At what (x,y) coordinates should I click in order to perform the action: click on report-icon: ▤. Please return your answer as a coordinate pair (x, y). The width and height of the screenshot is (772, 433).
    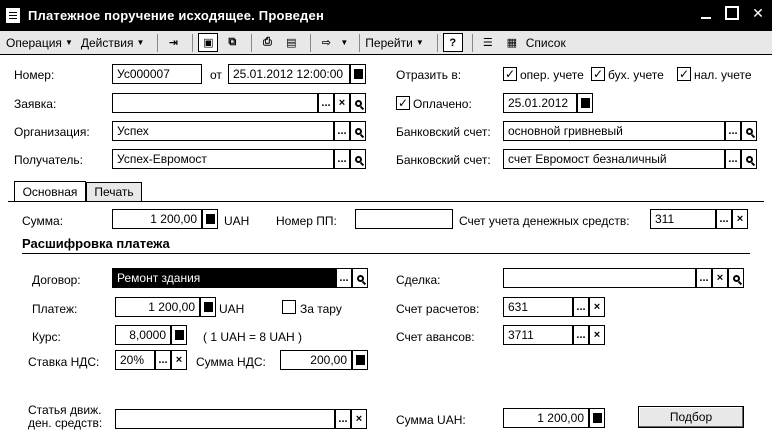
    Looking at the image, I should click on (291, 42).